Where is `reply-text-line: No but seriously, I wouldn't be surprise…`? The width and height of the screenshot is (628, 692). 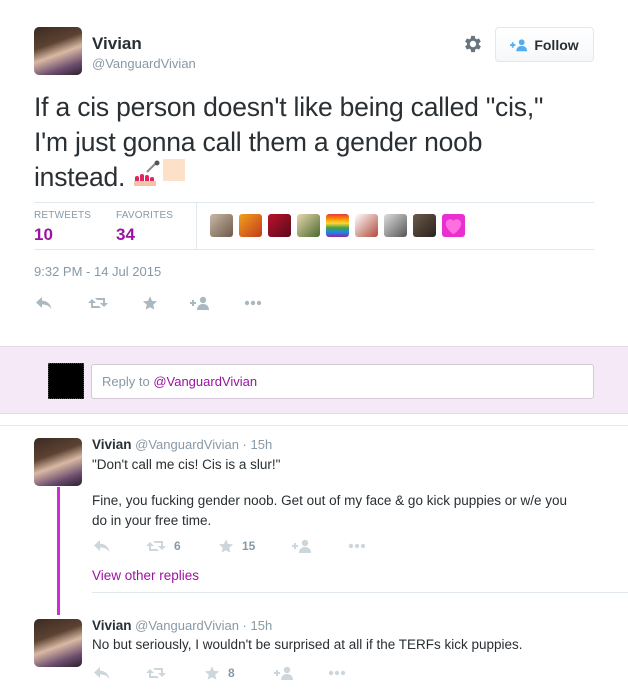
reply-text-line: No but seriously, I wouldn't be surprise… is located at coordinates (307, 644).